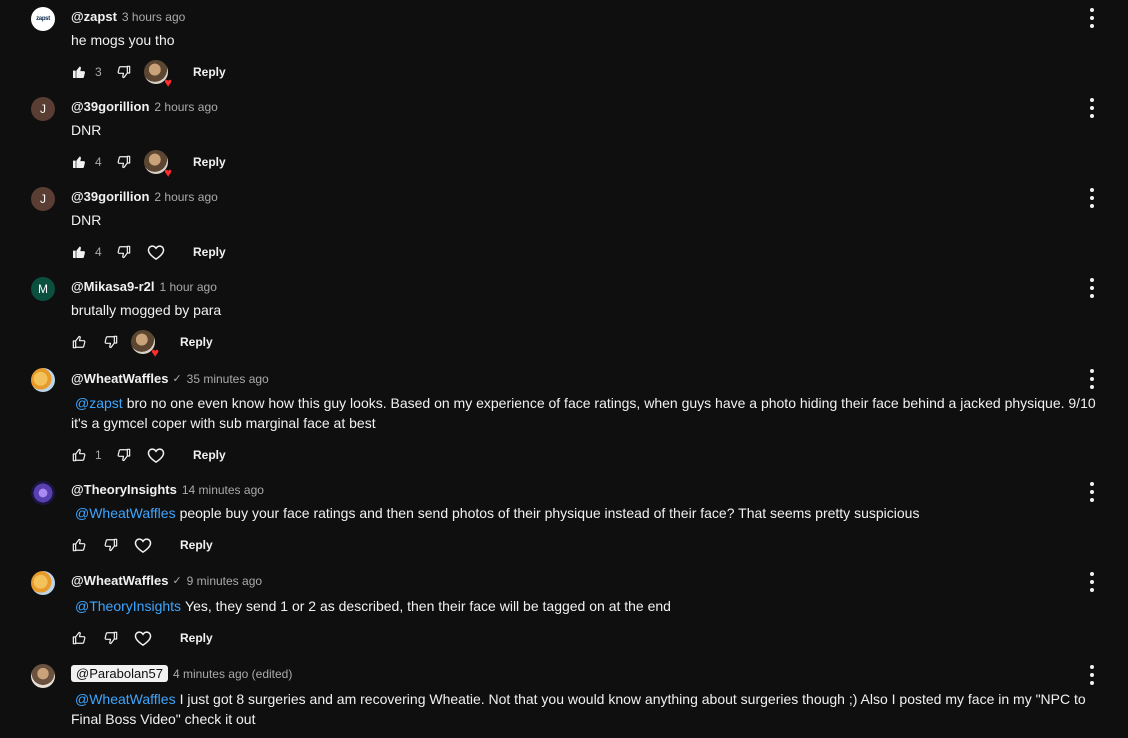  I want to click on comment-header: @zapst 3 hours ago, so click(128, 16).